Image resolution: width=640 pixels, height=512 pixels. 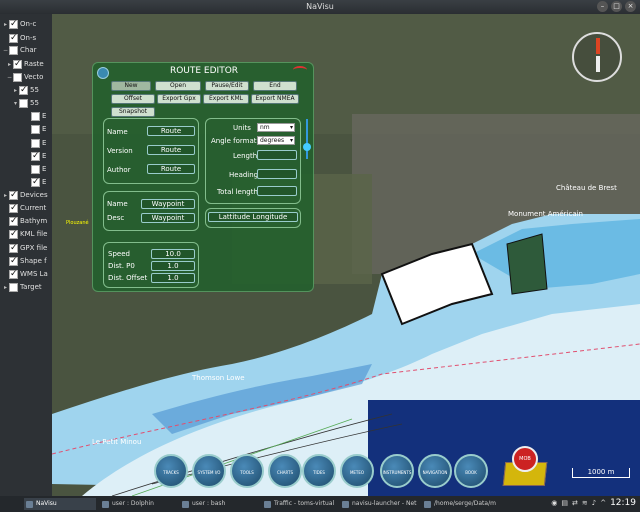 What do you see at coordinates (24, 261) in the screenshot?
I see `layer-row: Shape f` at bounding box center [24, 261].